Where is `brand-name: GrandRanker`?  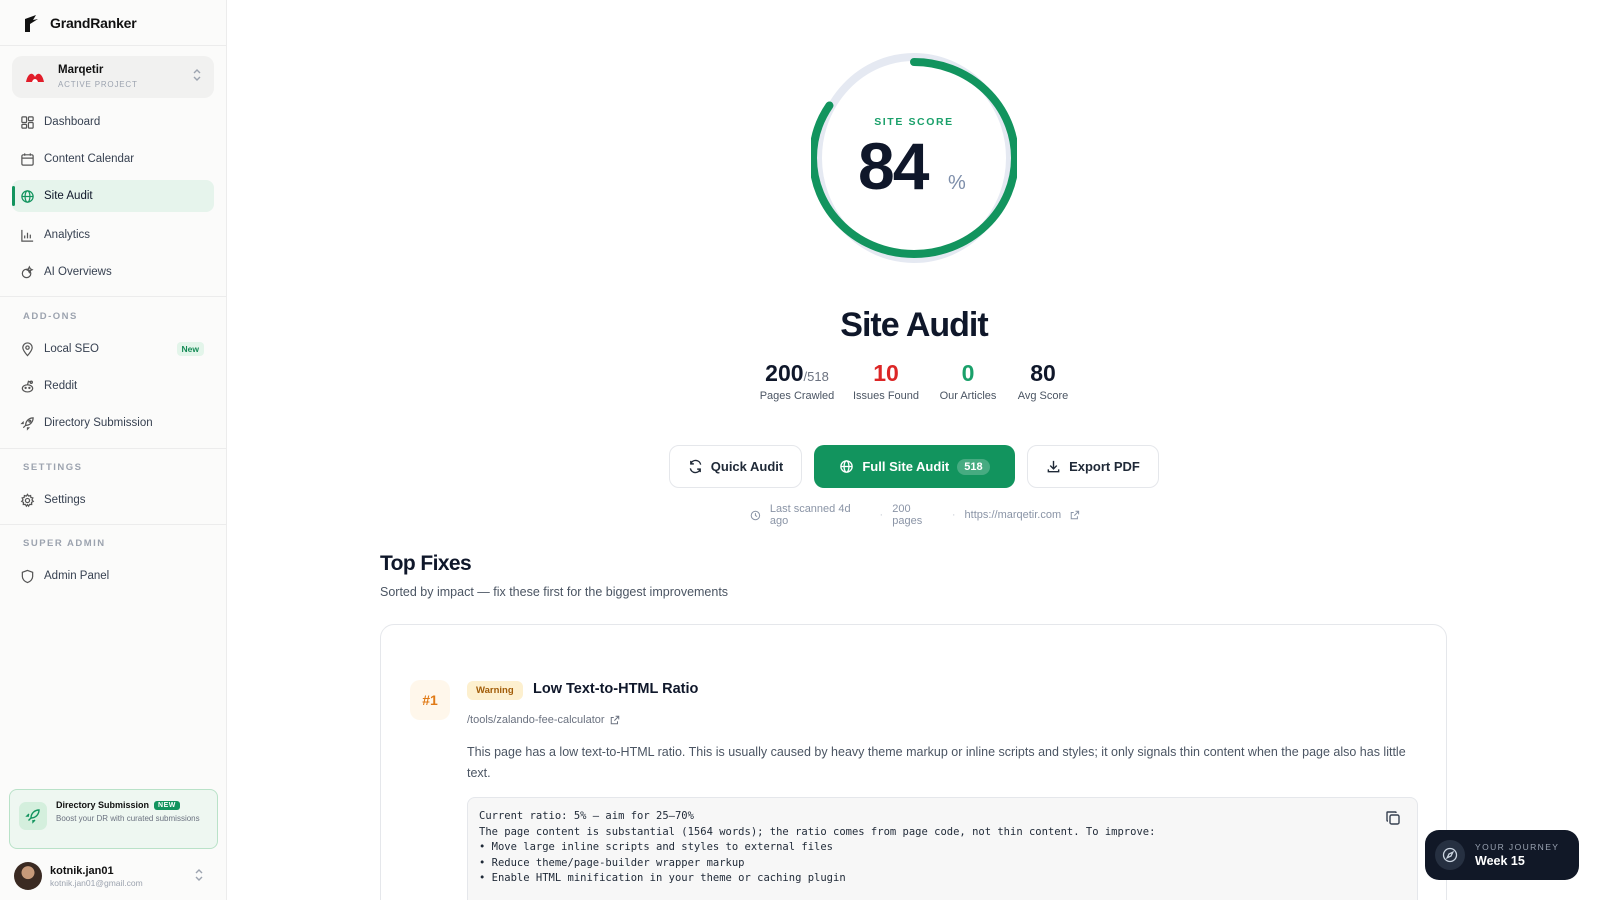 brand-name: GrandRanker is located at coordinates (93, 22).